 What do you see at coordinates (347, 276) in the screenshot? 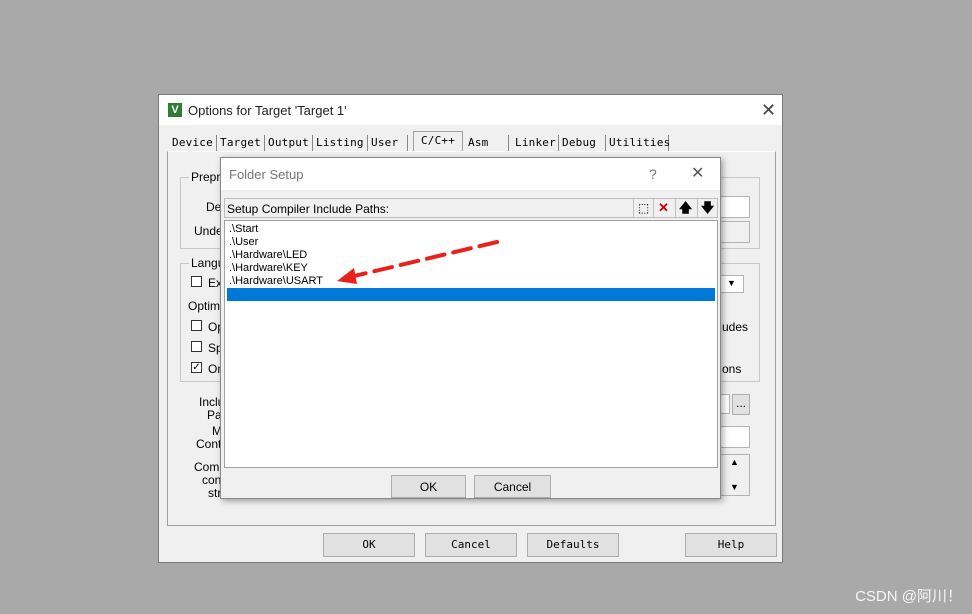
I see `arrow-head` at bounding box center [347, 276].